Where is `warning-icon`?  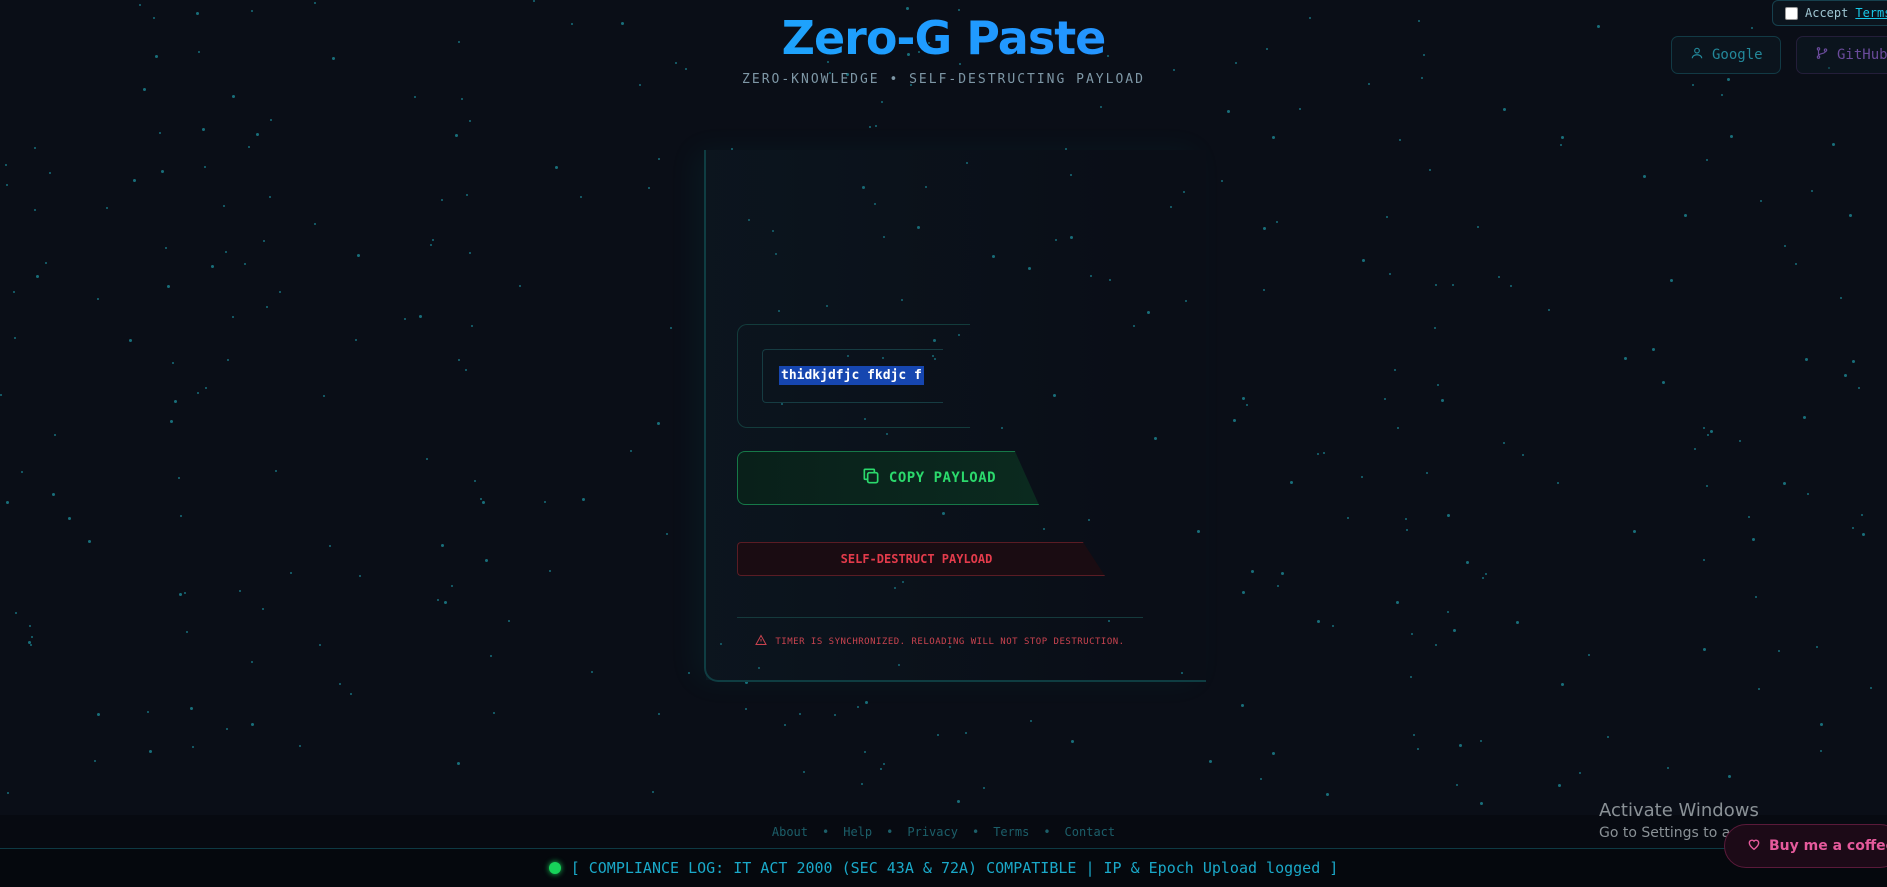
warning-icon is located at coordinates (761, 641).